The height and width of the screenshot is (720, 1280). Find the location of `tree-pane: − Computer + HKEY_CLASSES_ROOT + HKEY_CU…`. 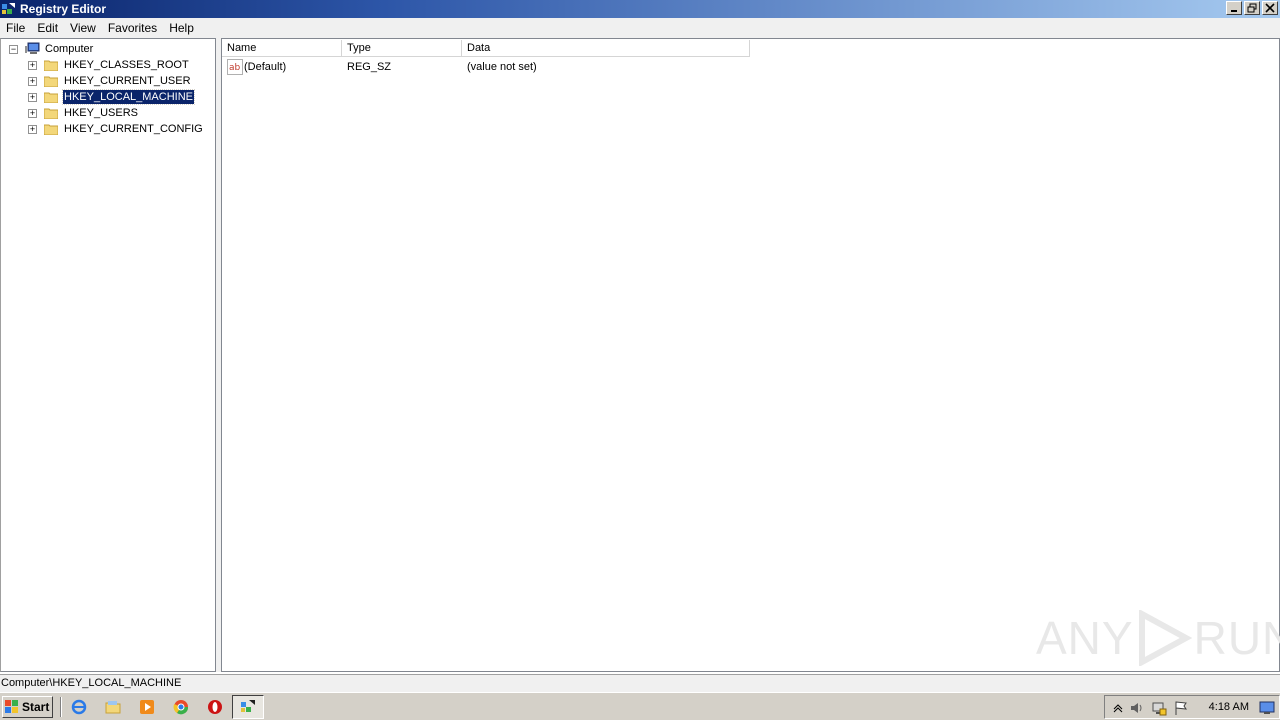

tree-pane: − Computer + HKEY_CLASSES_ROOT + HKEY_CU… is located at coordinates (108, 355).